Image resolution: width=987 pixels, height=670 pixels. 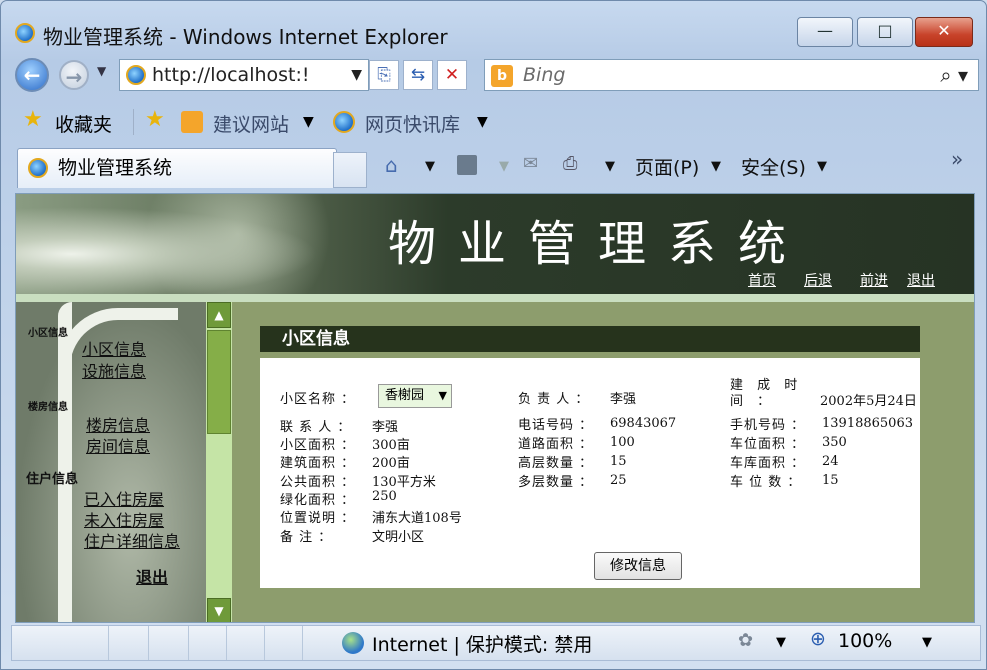 What do you see at coordinates (356, 75) in the screenshot?
I see `address-dropdown-icon: ▼` at bounding box center [356, 75].